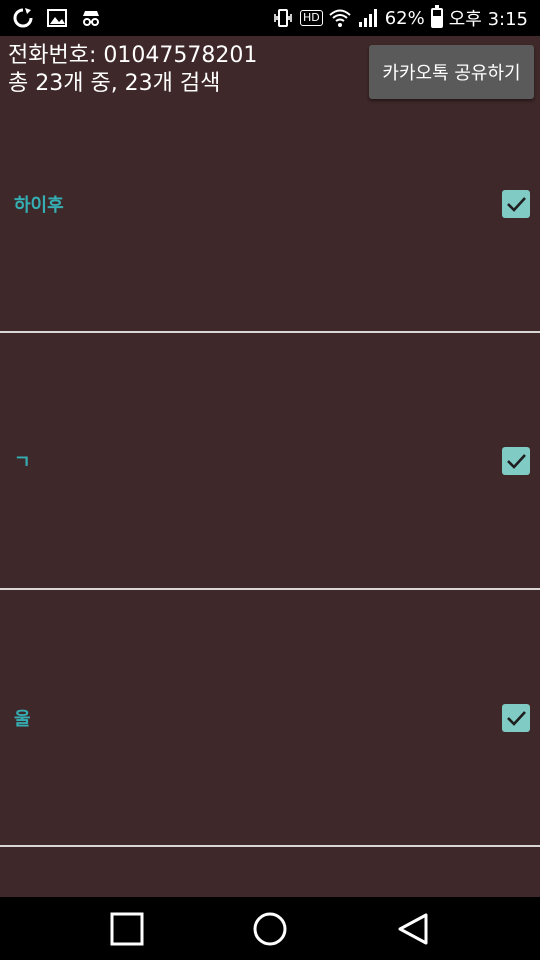 The height and width of the screenshot is (960, 540). I want to click on image-icon, so click(57, 18).